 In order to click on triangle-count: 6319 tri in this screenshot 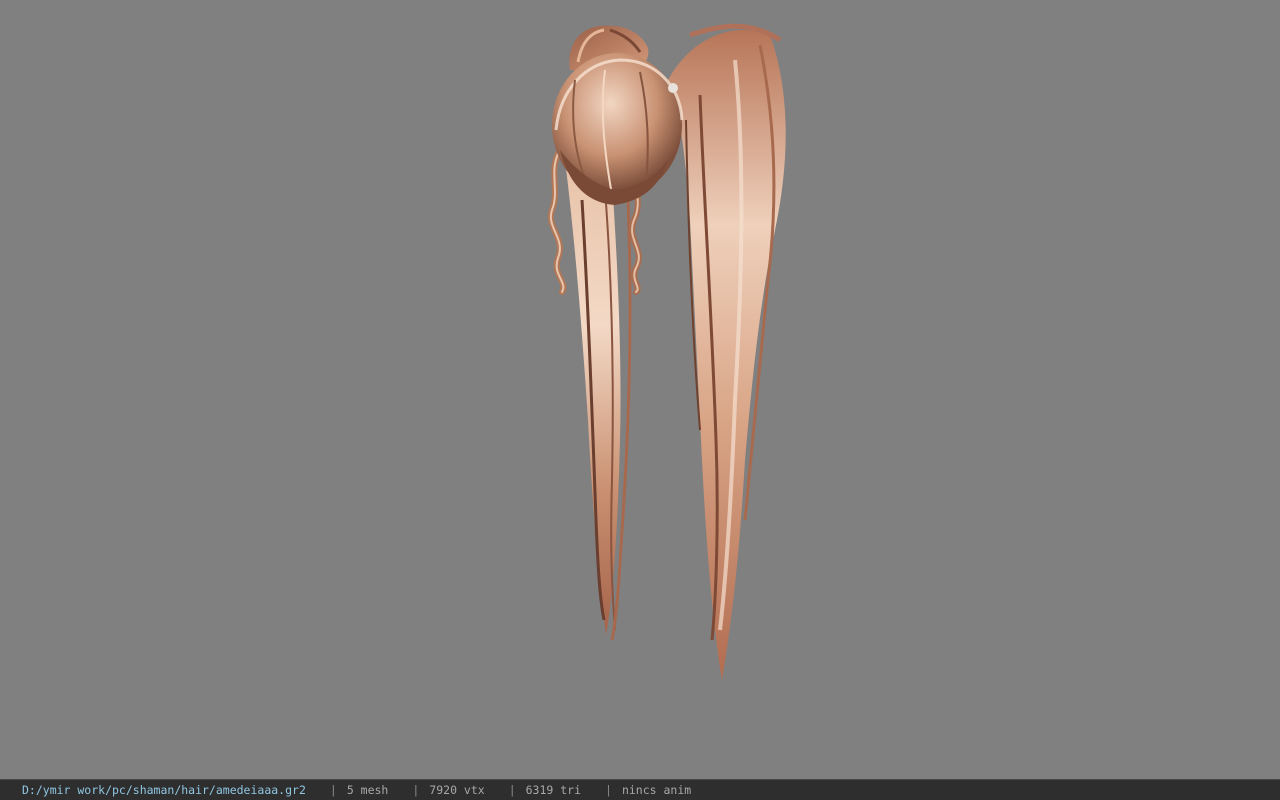, I will do `click(553, 790)`.